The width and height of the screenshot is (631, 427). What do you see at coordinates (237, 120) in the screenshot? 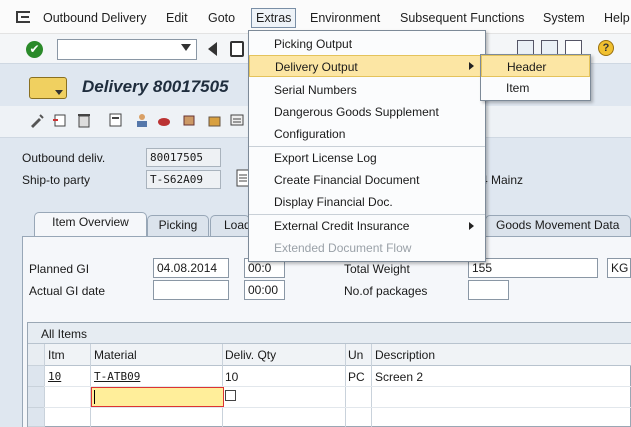
I see `post-goods-issue-icon` at bounding box center [237, 120].